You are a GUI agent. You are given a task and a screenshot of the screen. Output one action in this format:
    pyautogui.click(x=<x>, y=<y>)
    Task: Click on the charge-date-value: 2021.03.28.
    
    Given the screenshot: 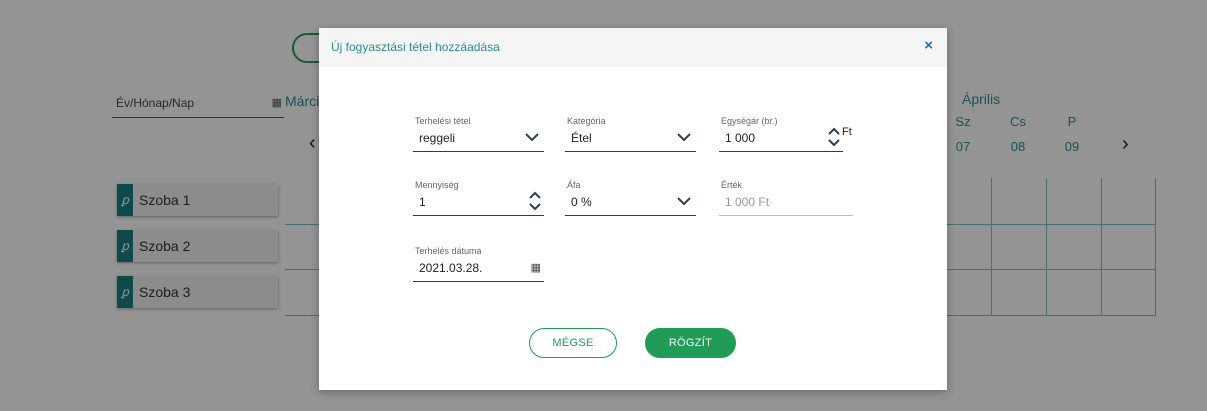 What is the action you would take?
    pyautogui.click(x=451, y=268)
    